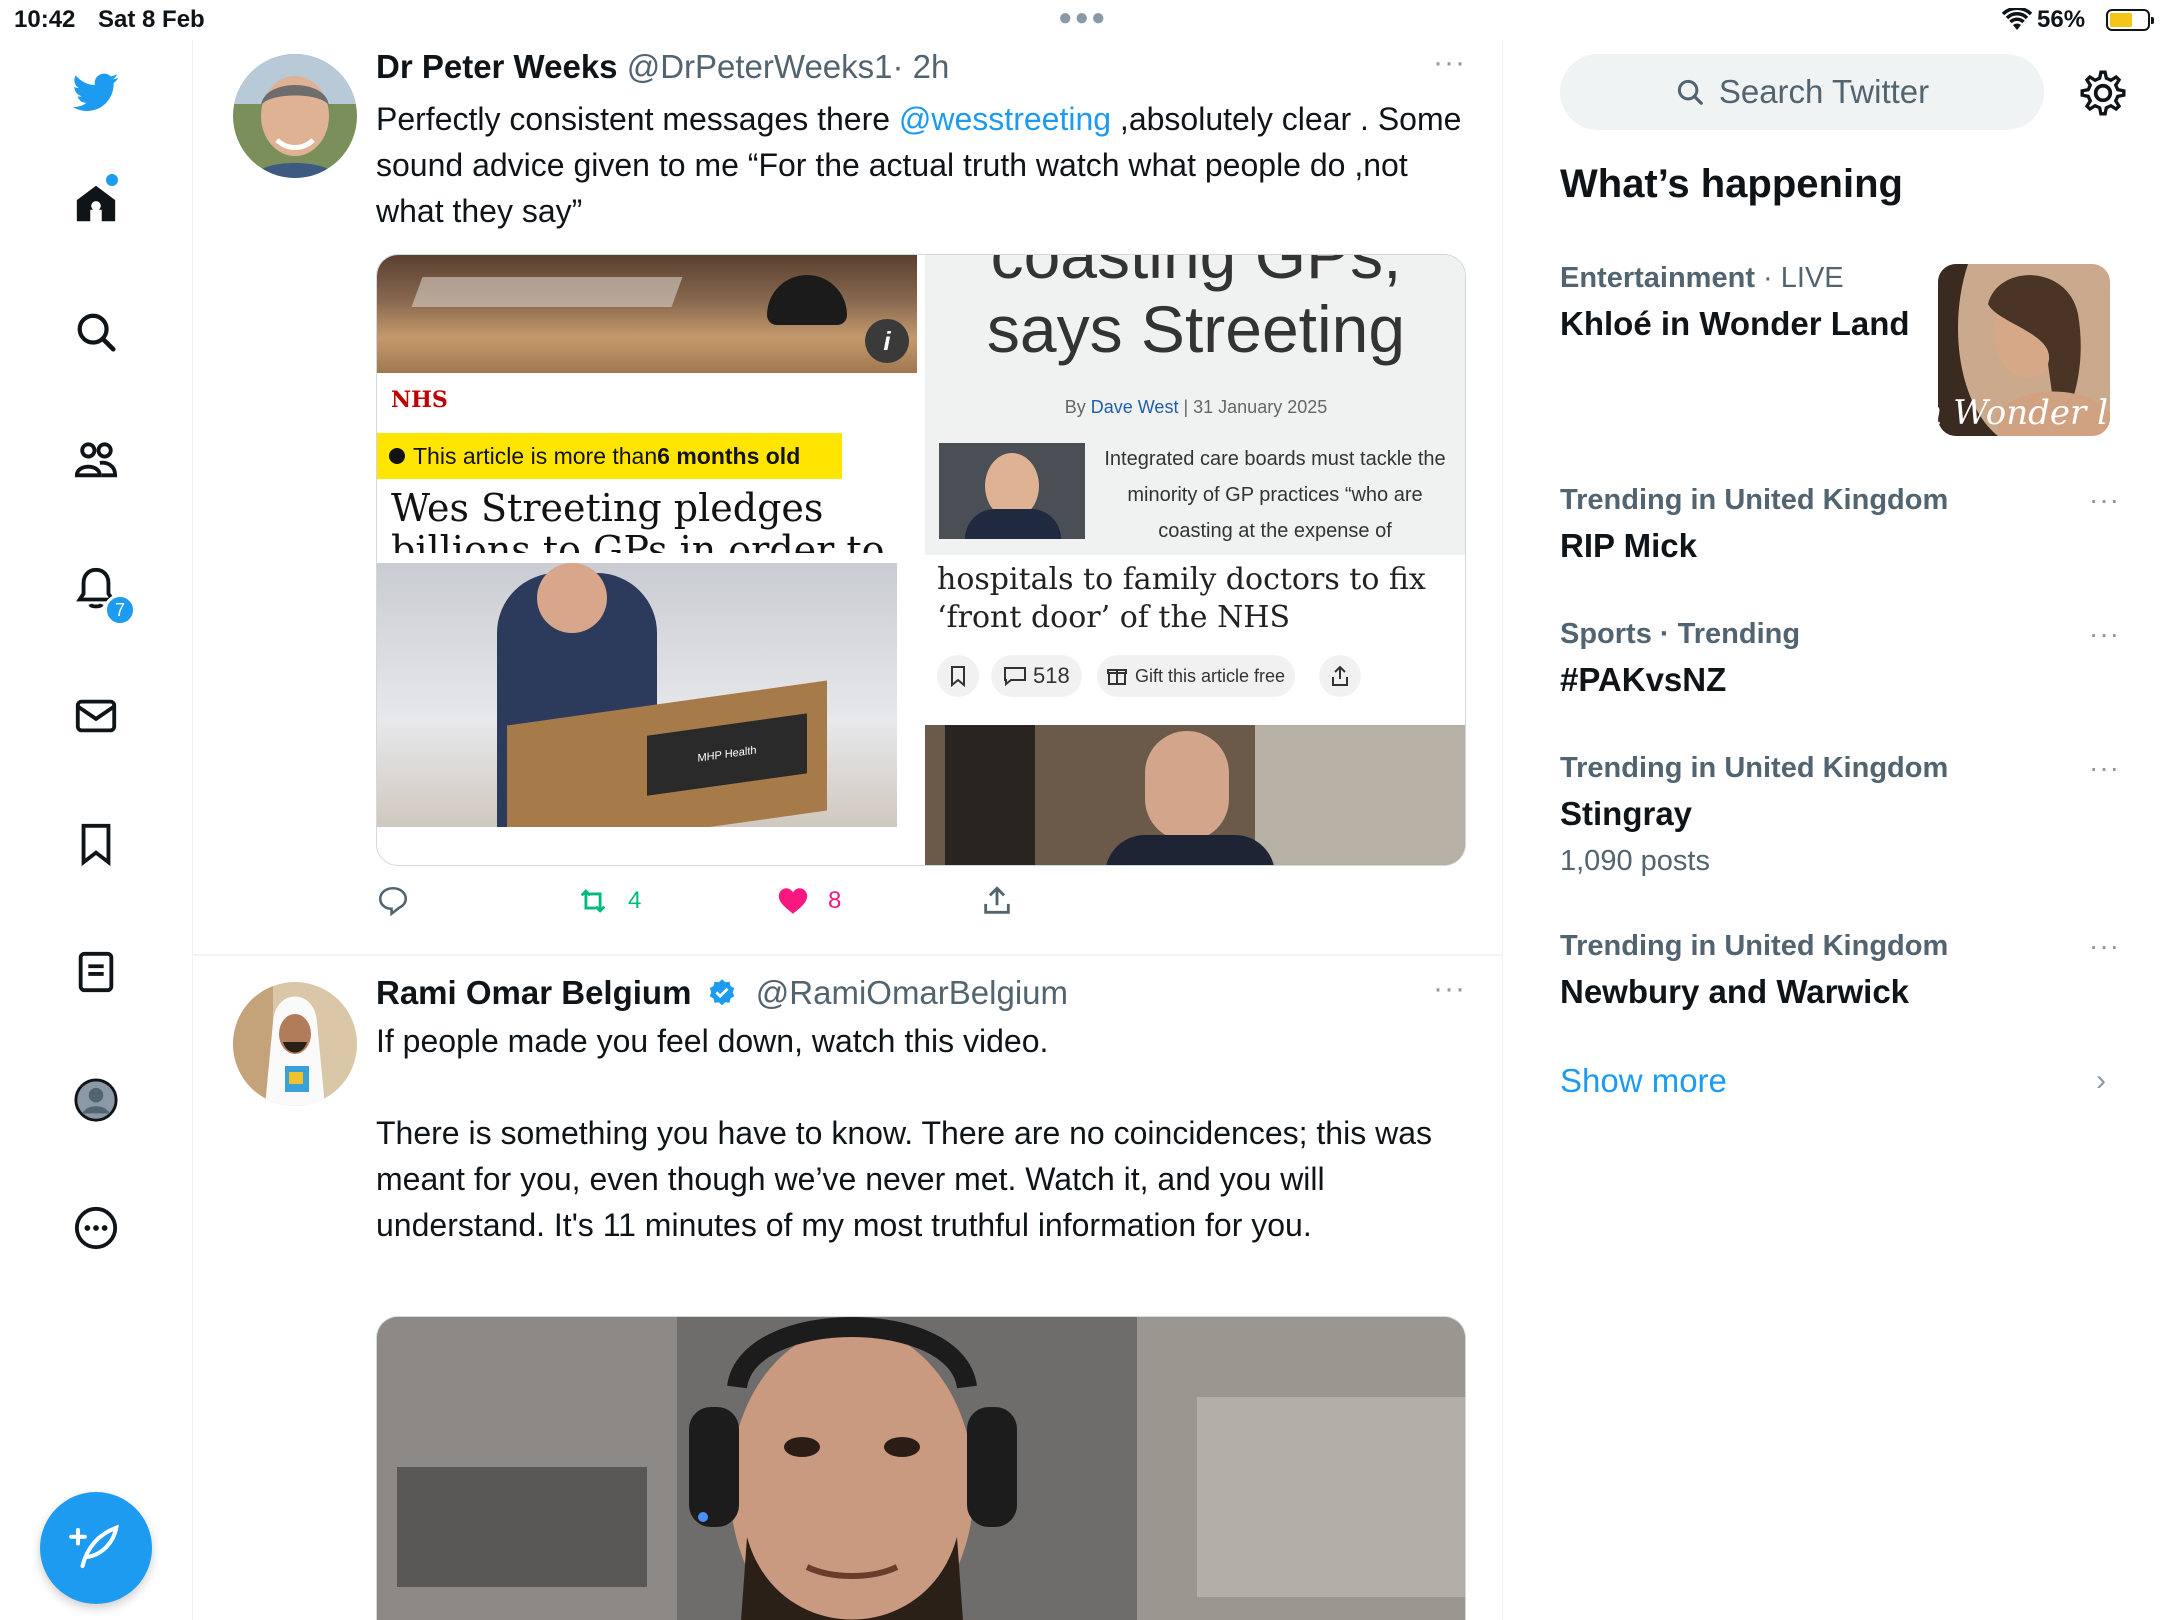 This screenshot has width=2160, height=1620. I want to click on nhs-section-label: NHS, so click(419, 400).